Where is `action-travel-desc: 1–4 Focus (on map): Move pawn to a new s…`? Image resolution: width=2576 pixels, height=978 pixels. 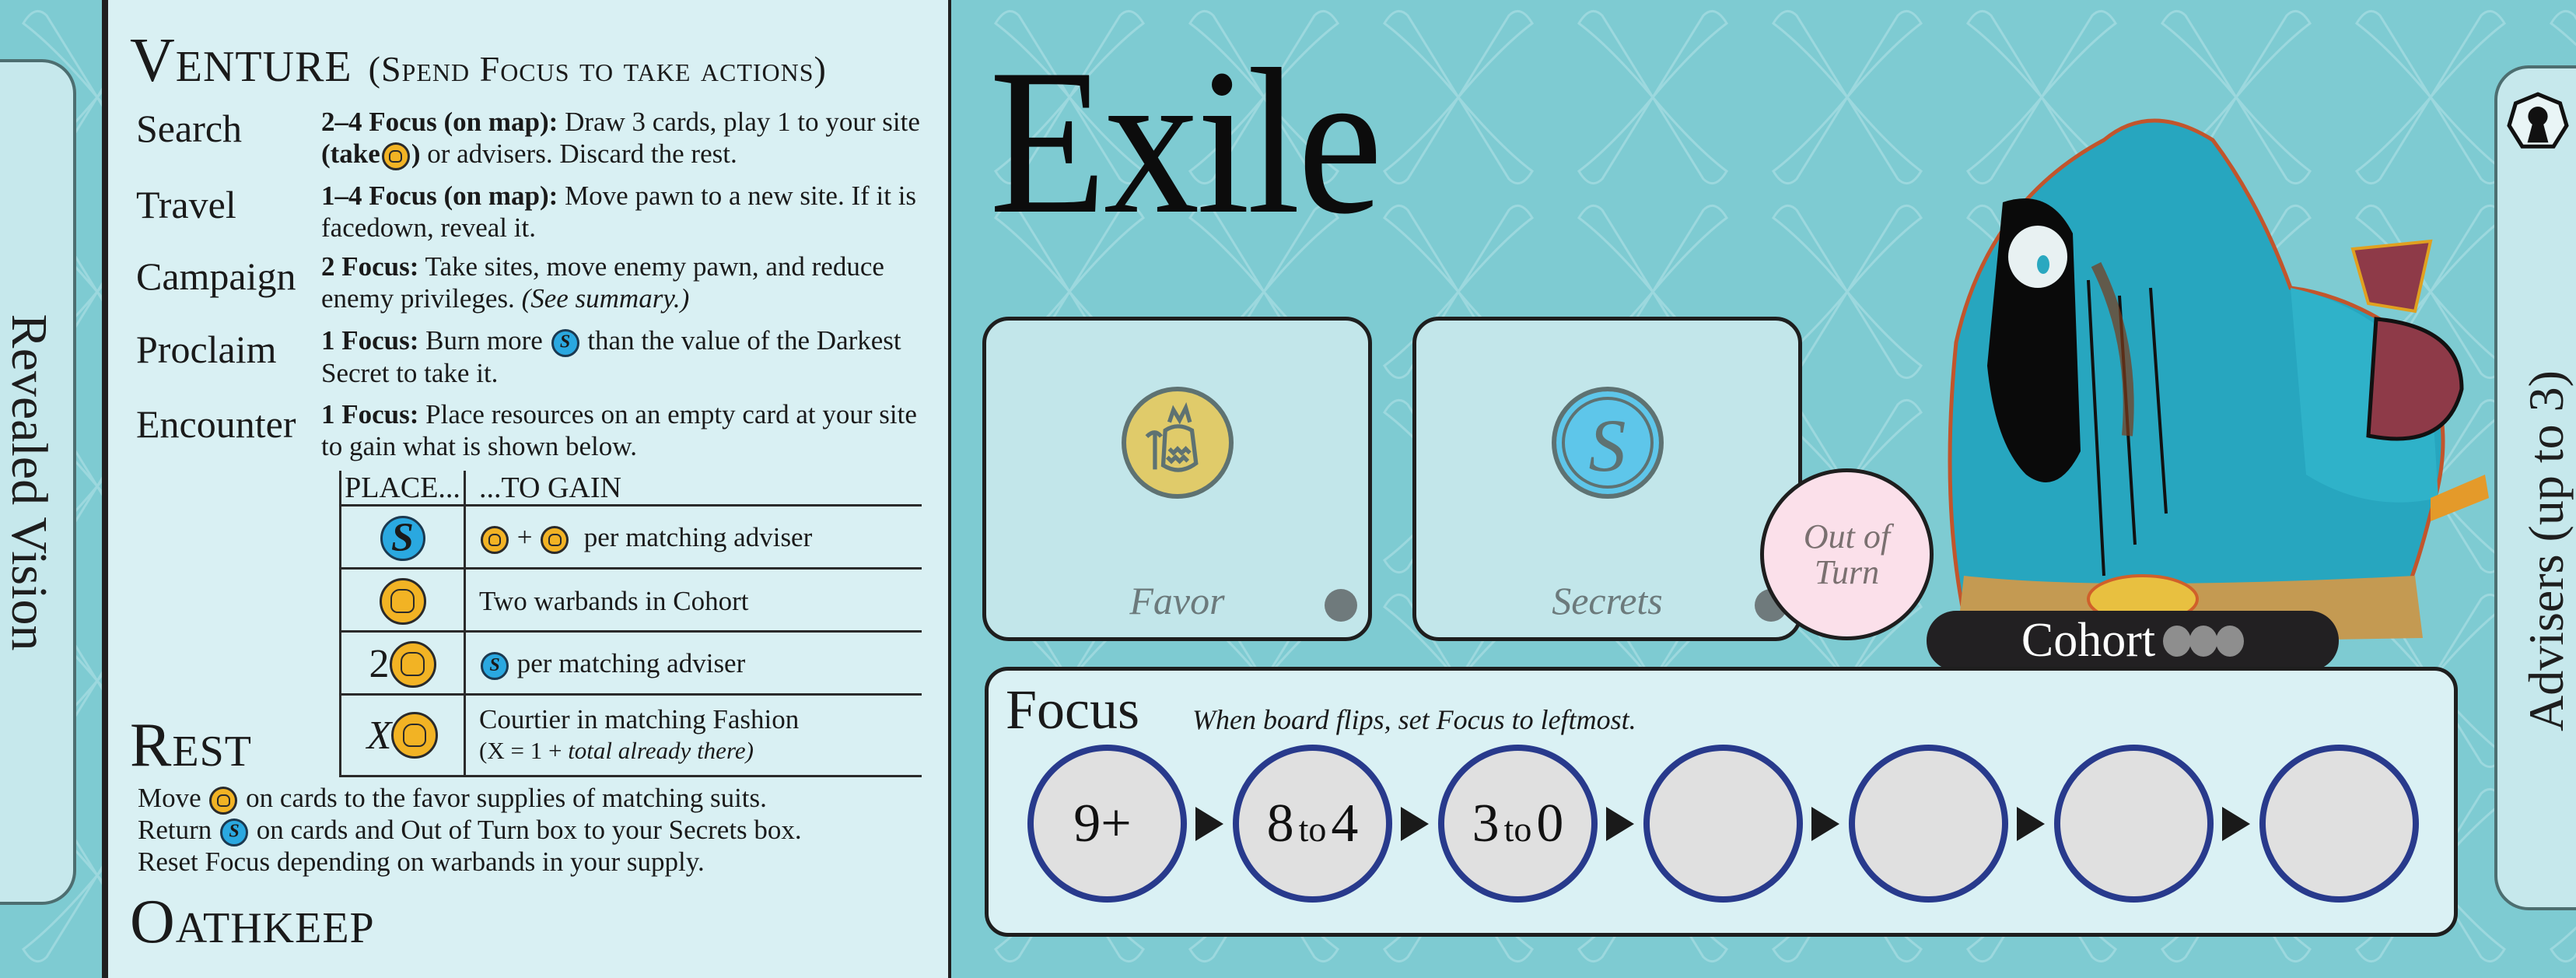 action-travel-desc: 1–4 Focus (on map): Move pawn to a new s… is located at coordinates (632, 212).